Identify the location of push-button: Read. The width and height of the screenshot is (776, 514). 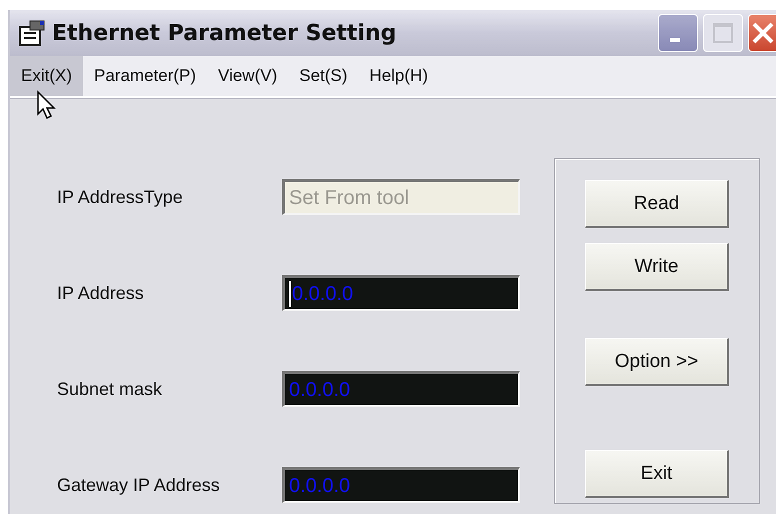
(657, 204).